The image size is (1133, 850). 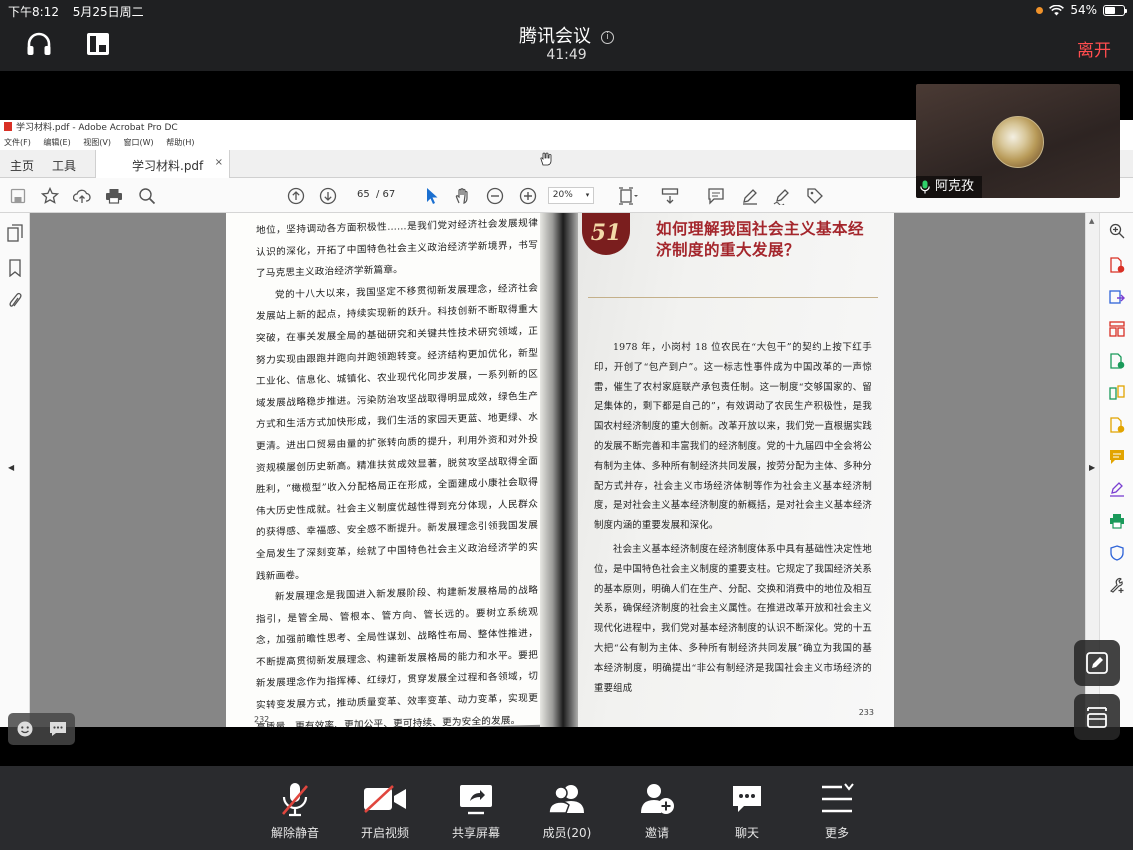 What do you see at coordinates (385, 799) in the screenshot?
I see `video-off-icon` at bounding box center [385, 799].